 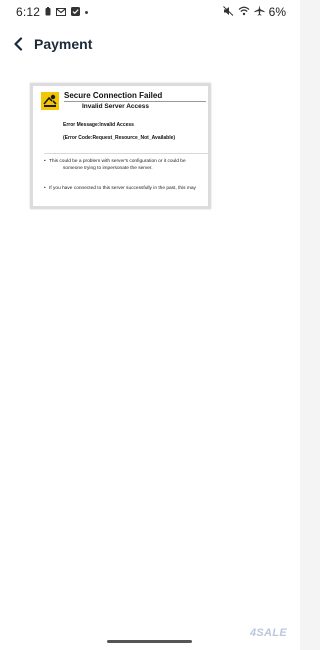 What do you see at coordinates (61, 12) in the screenshot?
I see `gmail-icon` at bounding box center [61, 12].